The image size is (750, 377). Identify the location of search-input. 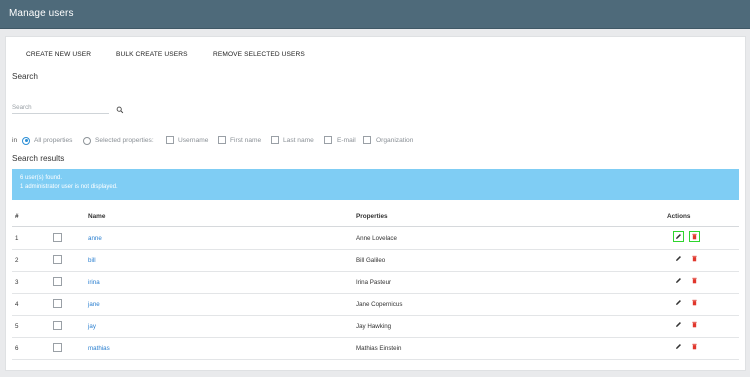
(60, 108).